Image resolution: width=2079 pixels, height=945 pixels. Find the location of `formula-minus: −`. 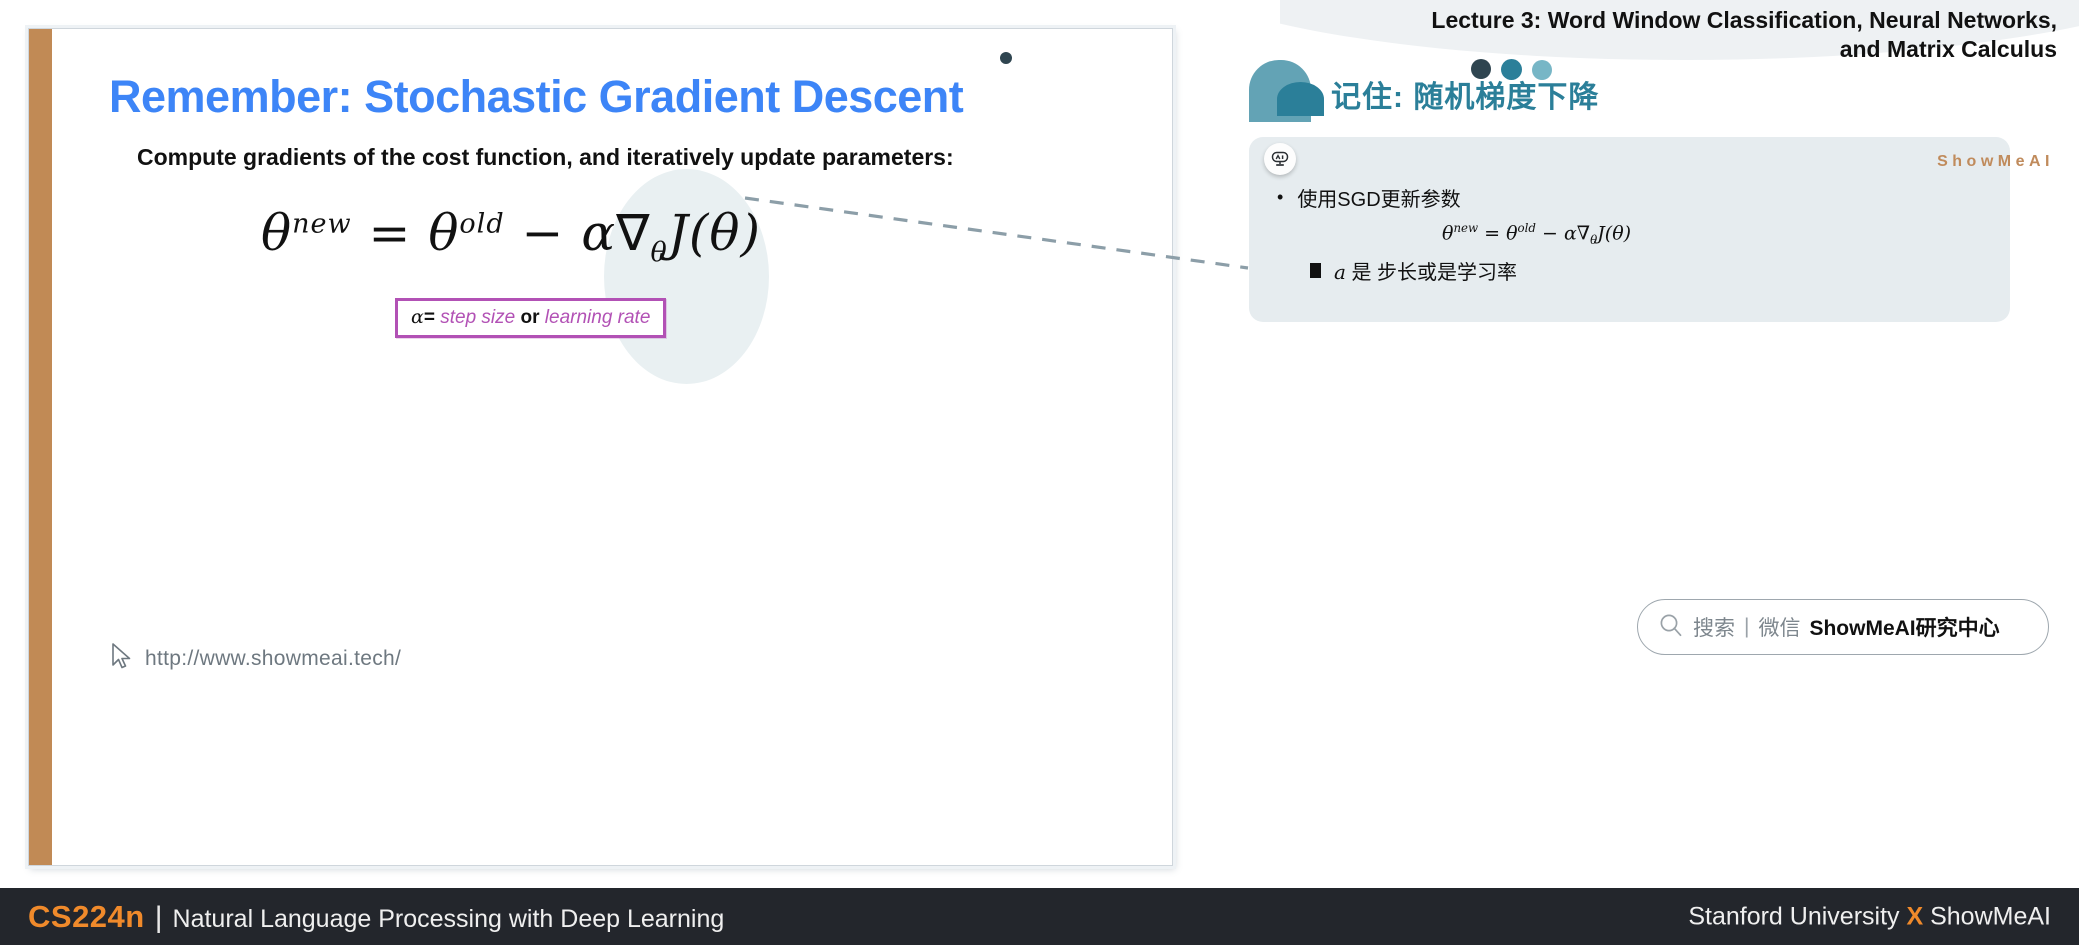

formula-minus: − is located at coordinates (543, 233).